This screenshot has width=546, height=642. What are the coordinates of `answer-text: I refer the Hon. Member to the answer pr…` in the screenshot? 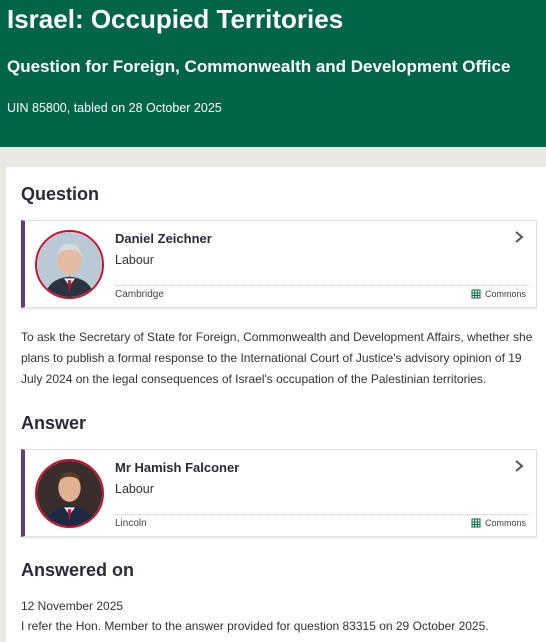 It's located at (255, 626).